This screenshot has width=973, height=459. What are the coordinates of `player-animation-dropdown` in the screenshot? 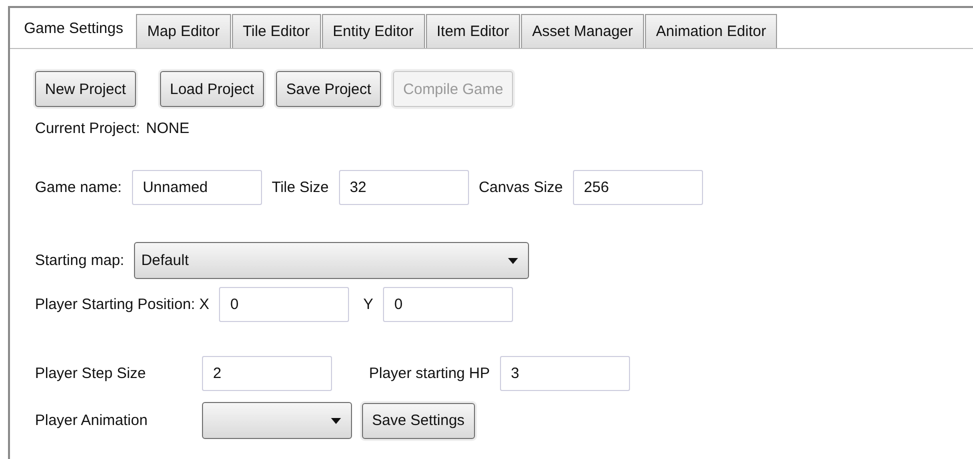 It's located at (277, 420).